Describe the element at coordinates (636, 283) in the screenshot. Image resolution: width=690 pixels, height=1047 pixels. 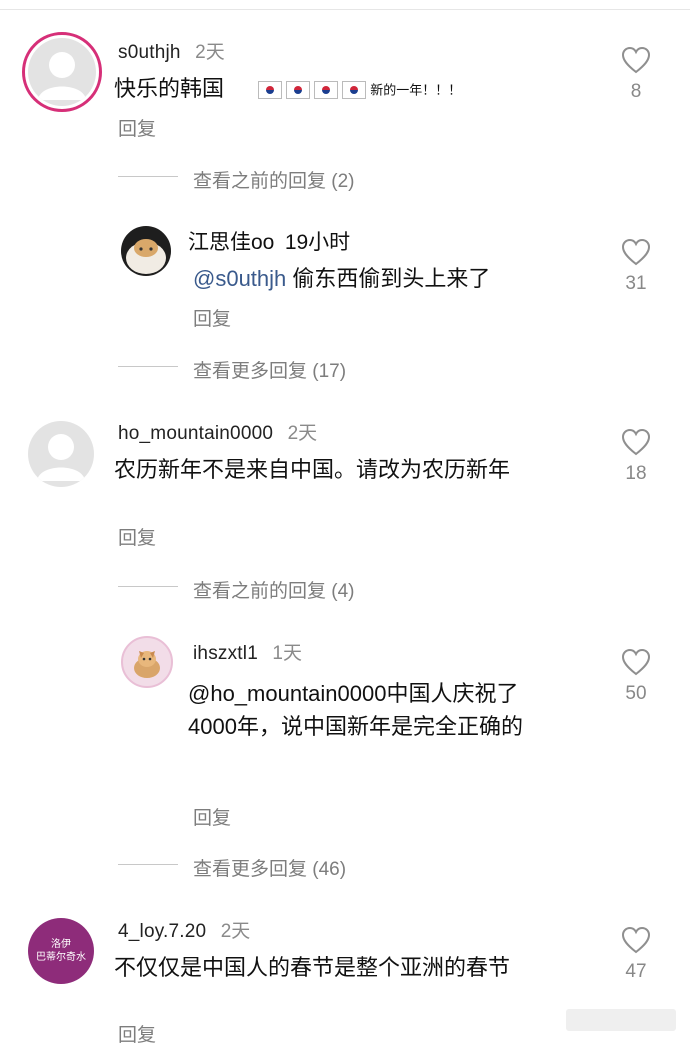
I see `like-count: 31` at that location.